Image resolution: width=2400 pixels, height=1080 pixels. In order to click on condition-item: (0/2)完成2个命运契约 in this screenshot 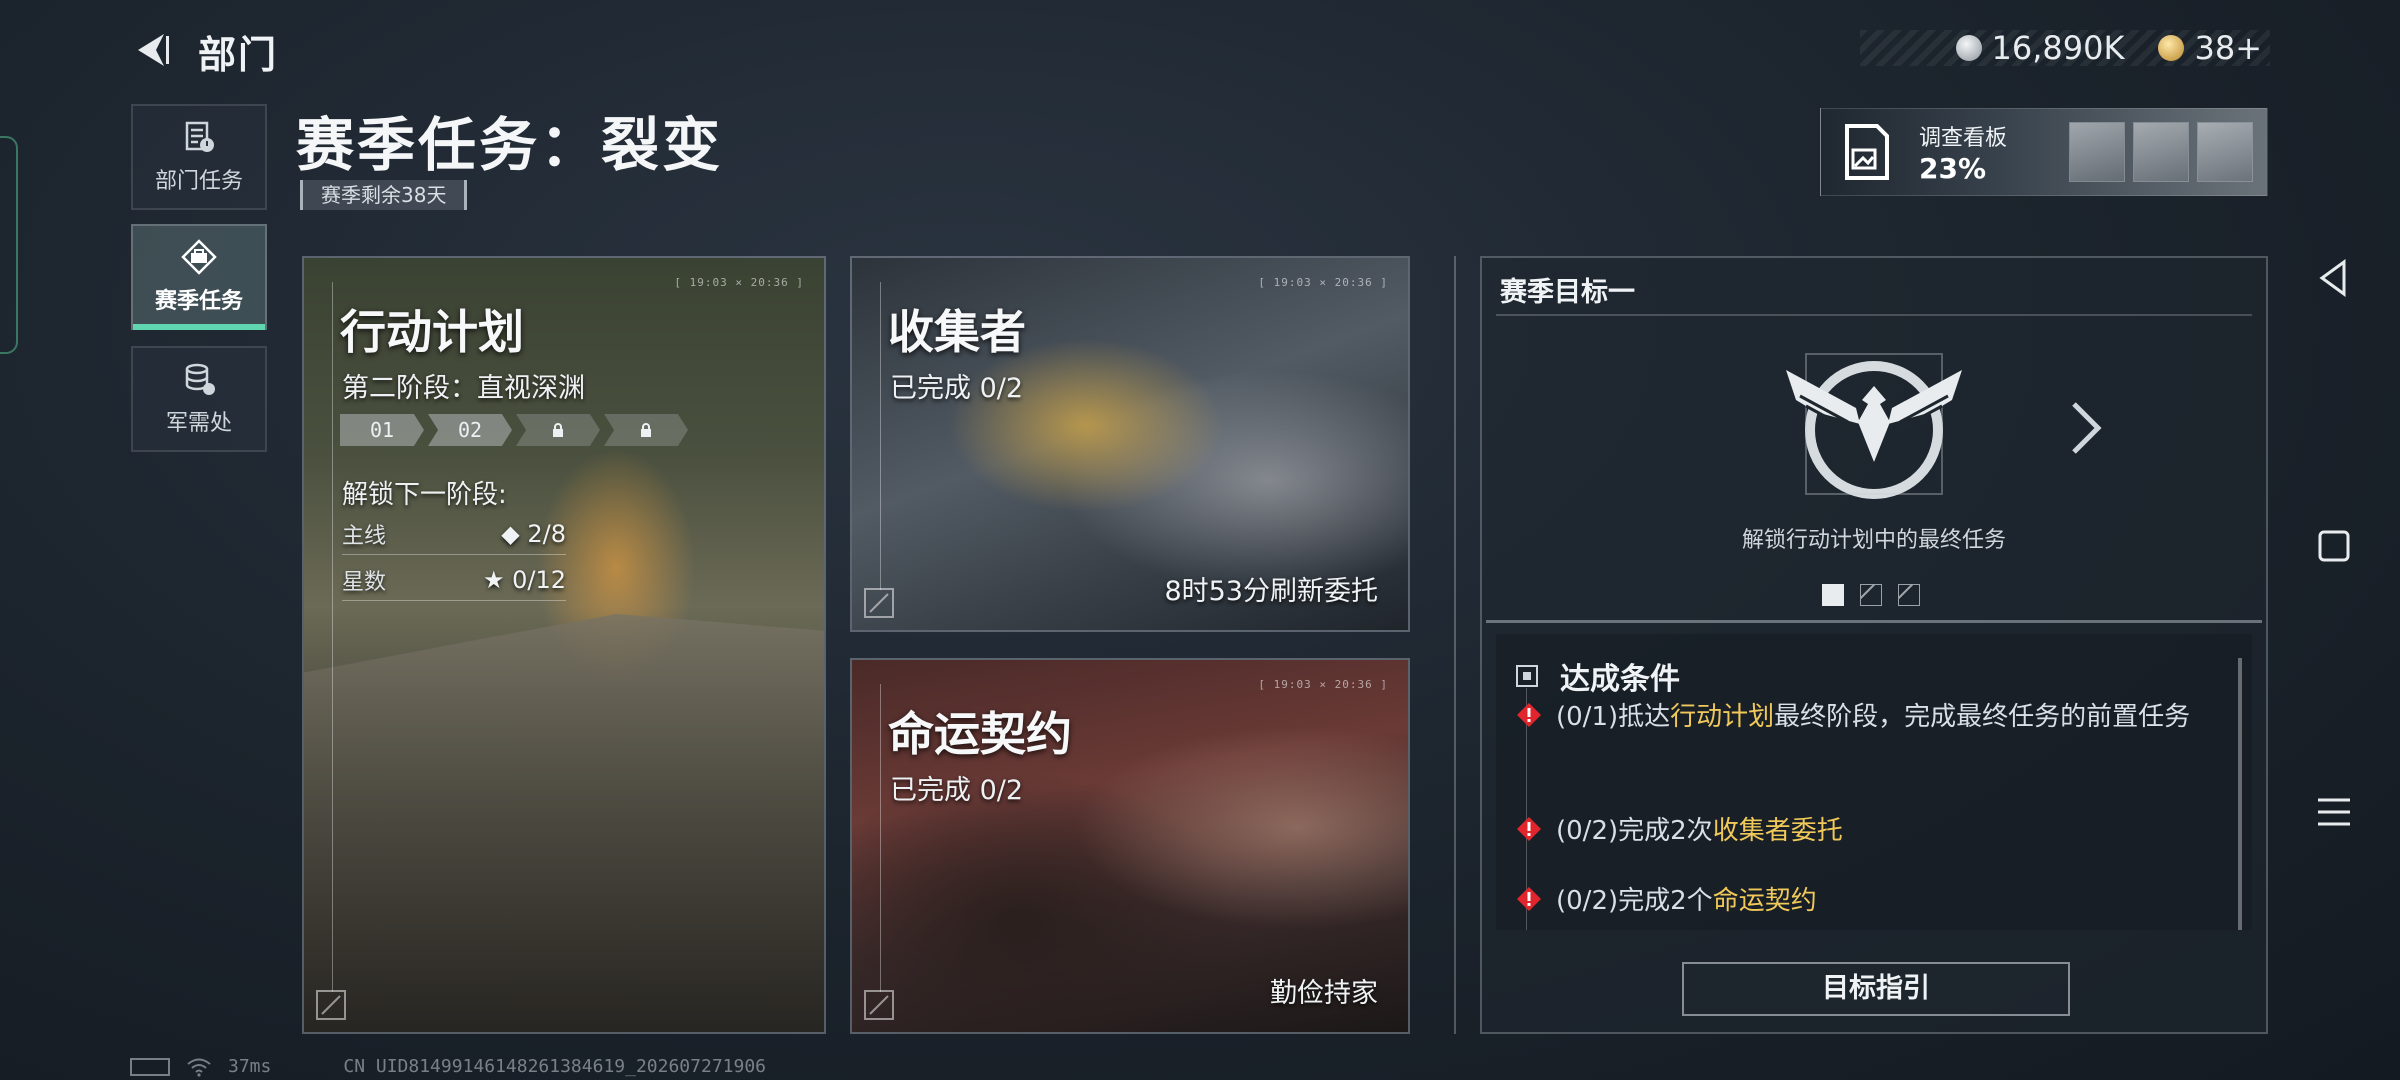, I will do `click(1864, 901)`.